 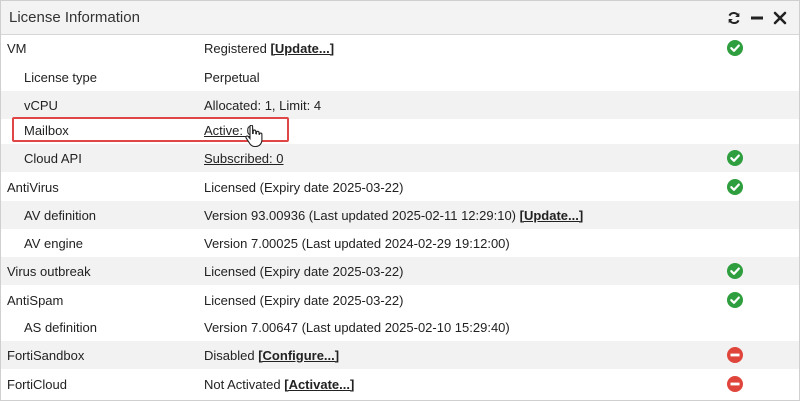 What do you see at coordinates (400, 18) in the screenshot?
I see `panel-header: License Information` at bounding box center [400, 18].